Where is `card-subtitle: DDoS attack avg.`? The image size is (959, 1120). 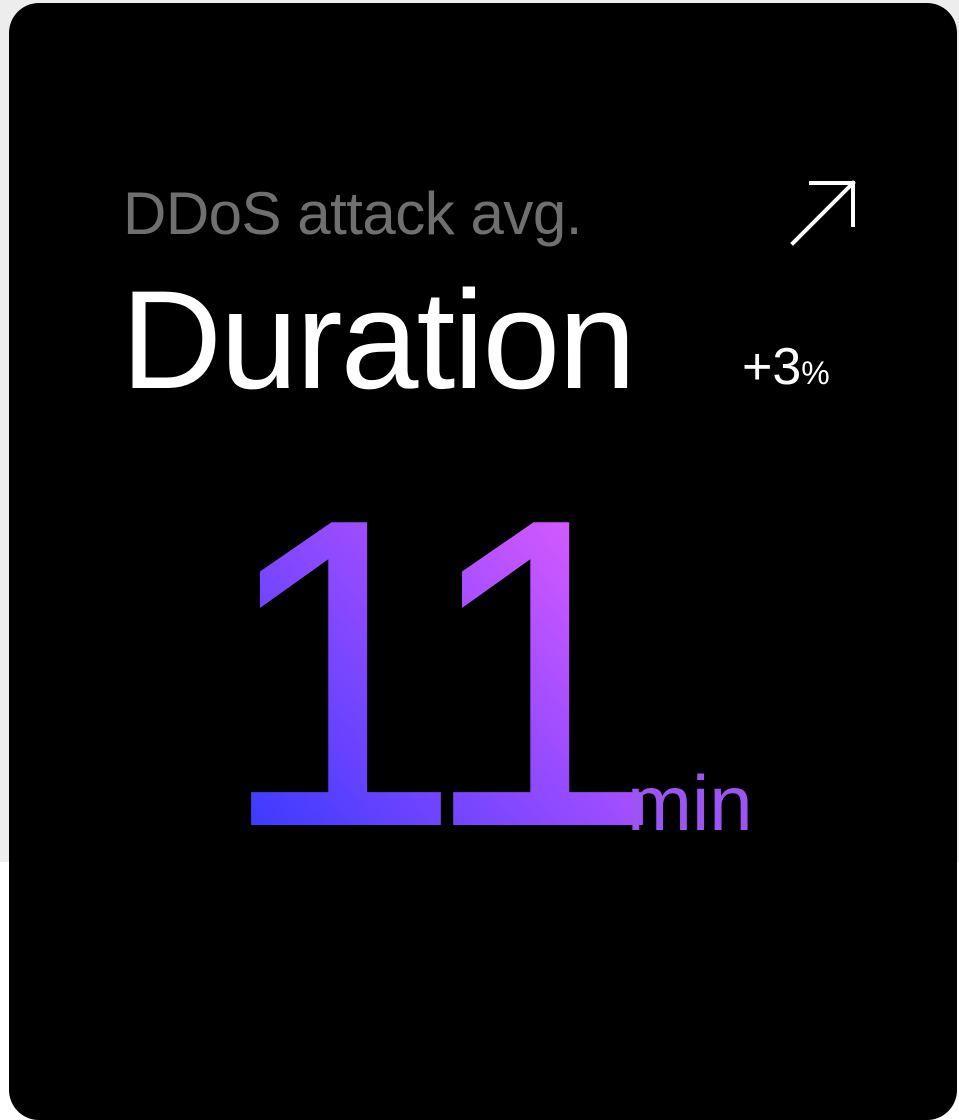
card-subtitle: DDoS attack avg. is located at coordinates (352, 213).